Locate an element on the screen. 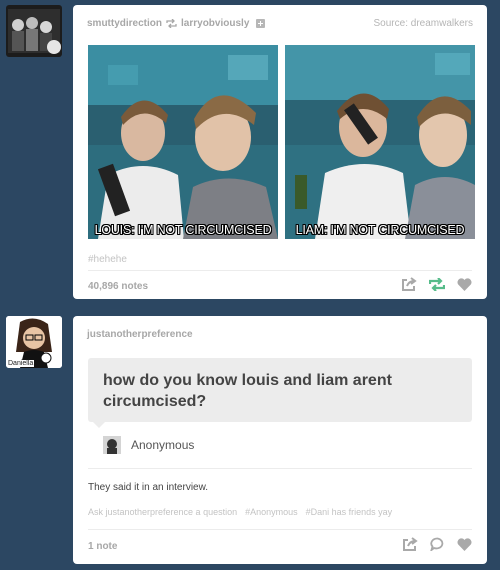 The width and height of the screenshot is (500, 570). reply-icon is located at coordinates (437, 544).